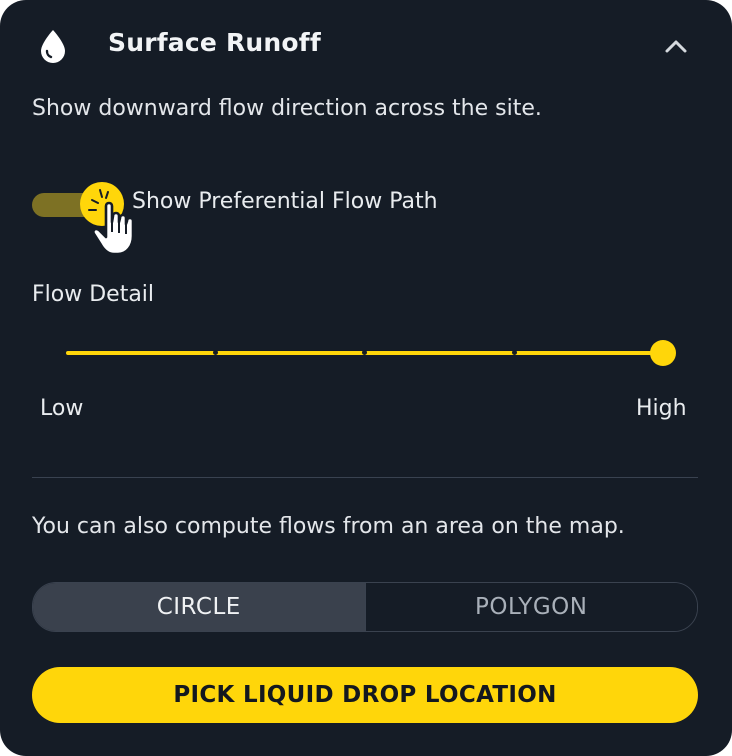  What do you see at coordinates (365, 695) in the screenshot?
I see `pick-drop-location-button: PICK LIQUID DROP LOCATION` at bounding box center [365, 695].